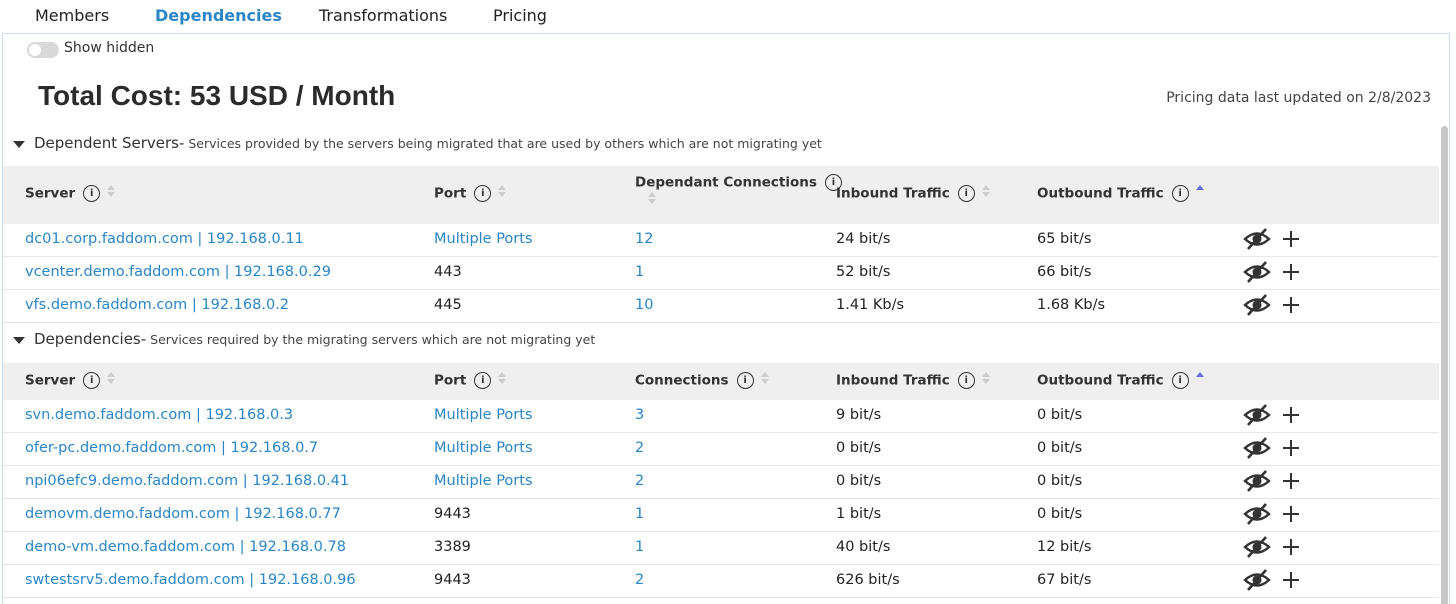  Describe the element at coordinates (218, 15) in the screenshot. I see `tab-dependencies: Dependencies` at that location.